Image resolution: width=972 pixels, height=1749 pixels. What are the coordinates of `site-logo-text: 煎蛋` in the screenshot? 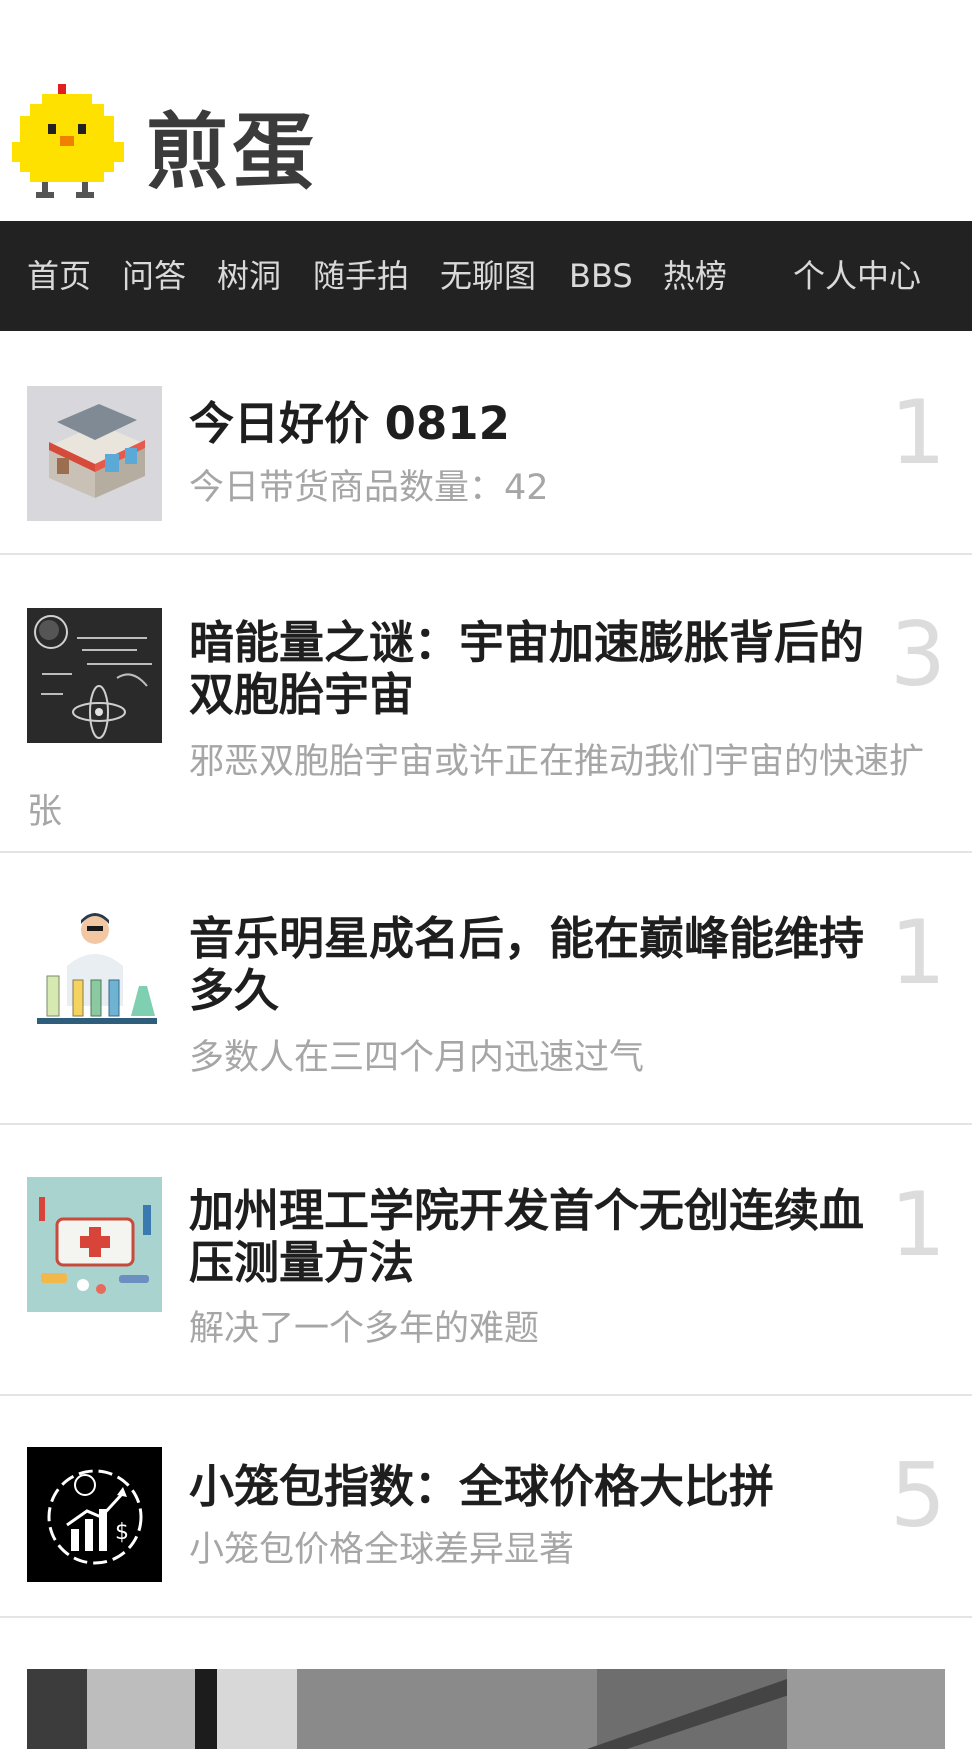 It's located at (232, 152).